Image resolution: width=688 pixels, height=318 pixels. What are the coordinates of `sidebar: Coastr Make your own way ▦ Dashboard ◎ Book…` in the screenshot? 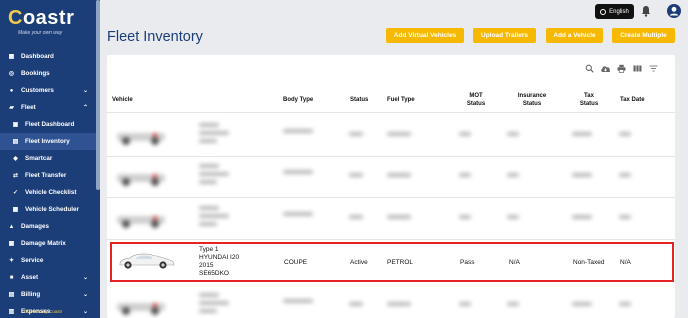 It's located at (50, 159).